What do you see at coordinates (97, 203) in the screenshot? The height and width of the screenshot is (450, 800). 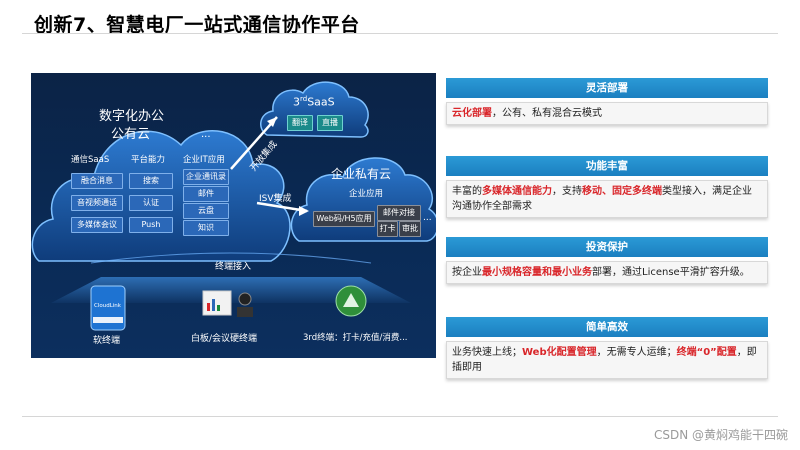 I see `chip-col1-1: 音视频通话` at bounding box center [97, 203].